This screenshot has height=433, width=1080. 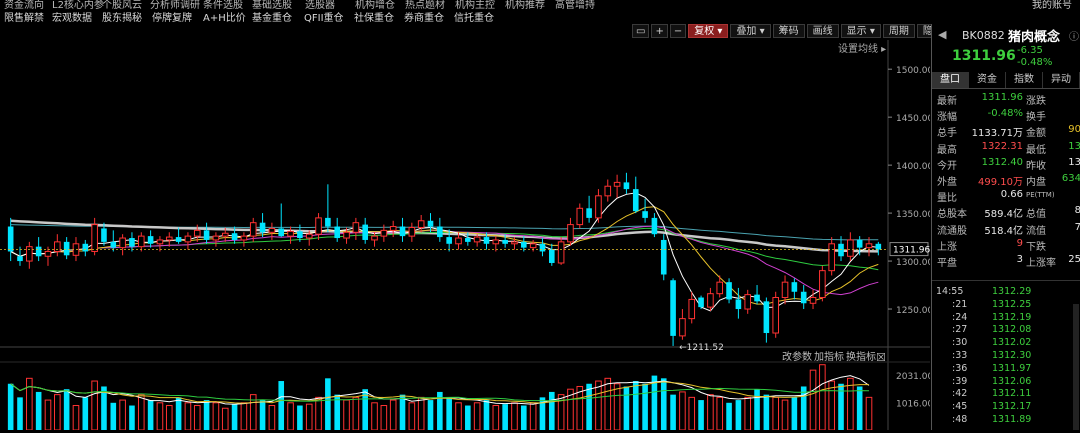 What do you see at coordinates (224, 16) in the screenshot?
I see `menu-bottom-item: A+H比价` at bounding box center [224, 16].